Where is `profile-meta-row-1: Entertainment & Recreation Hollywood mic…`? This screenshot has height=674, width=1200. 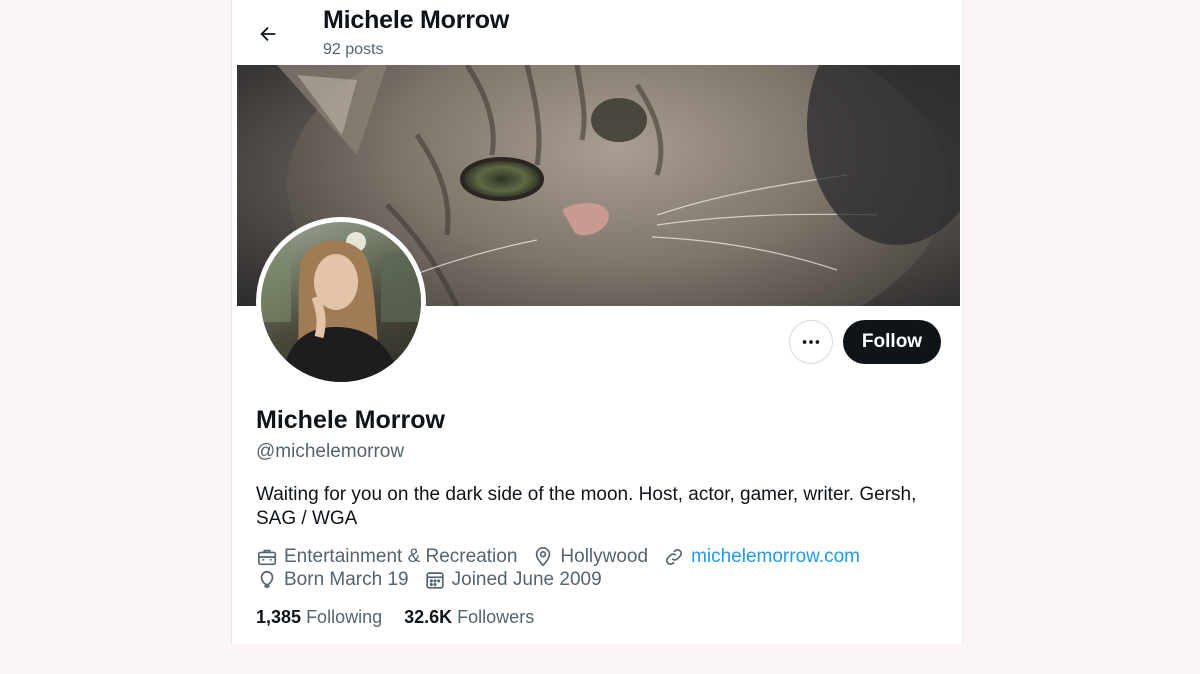 profile-meta-row-1: Entertainment & Recreation Hollywood mic… is located at coordinates (565, 557).